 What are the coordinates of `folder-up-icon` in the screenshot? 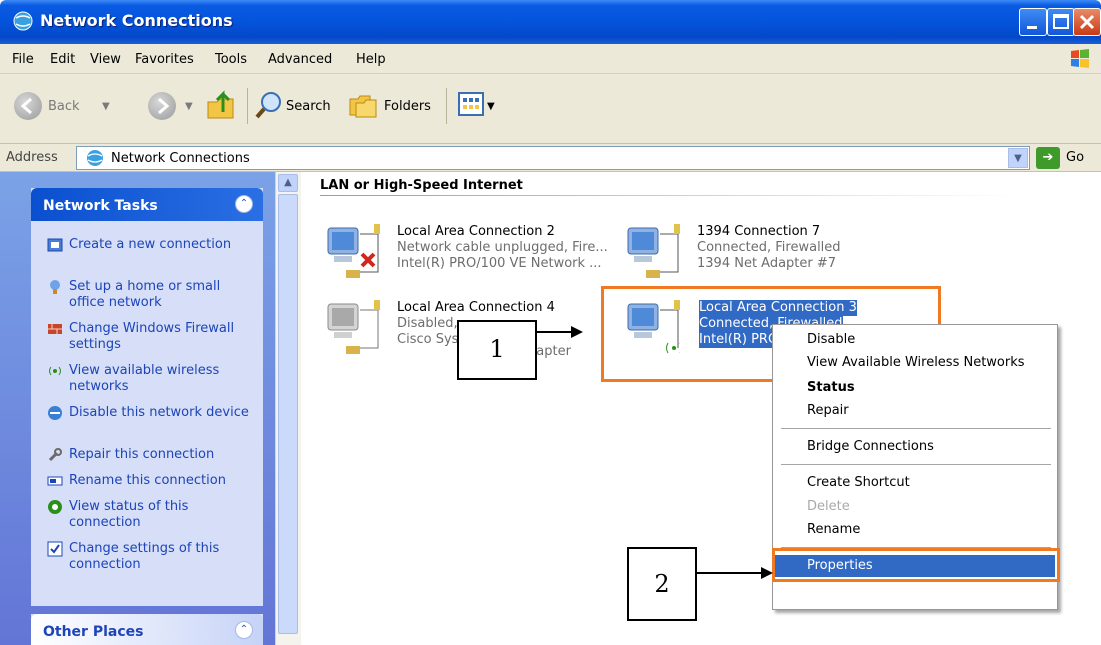 It's located at (222, 105).